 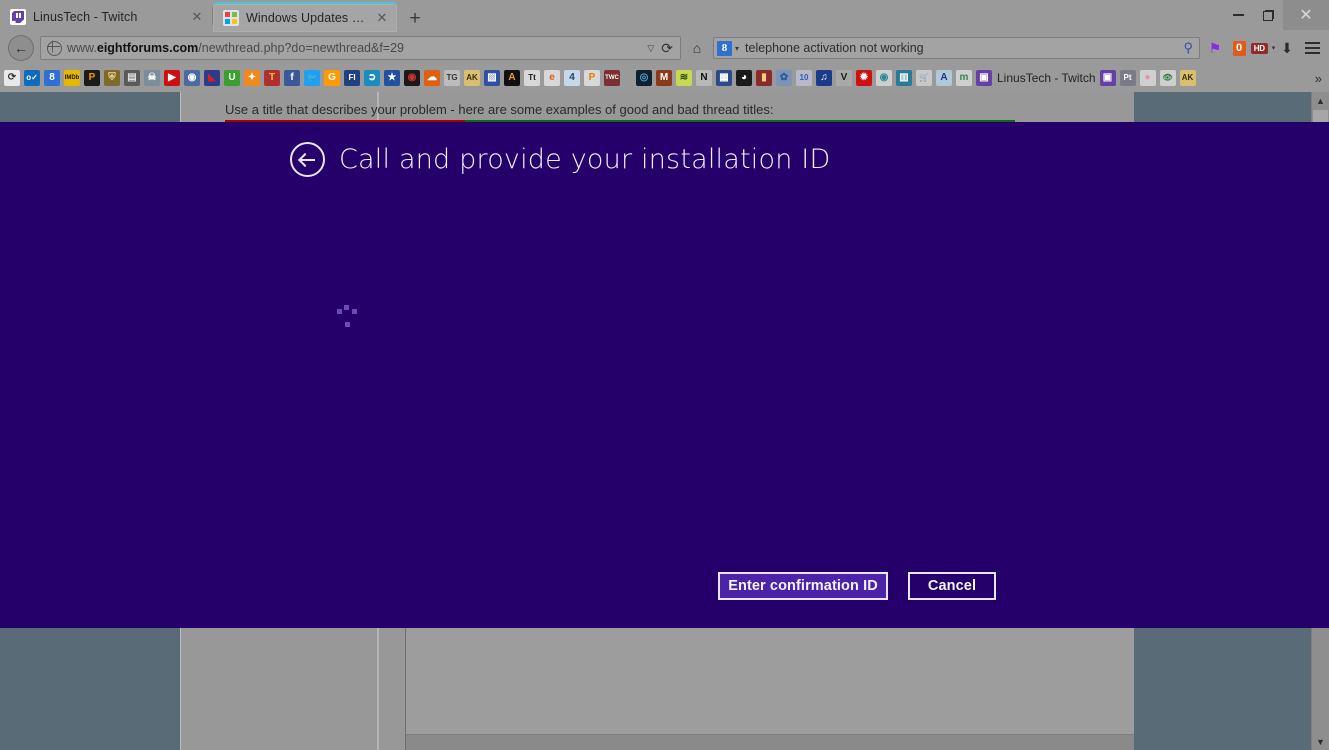 I want to click on bookmark-tg-bookmark: TG, so click(x=452, y=78).